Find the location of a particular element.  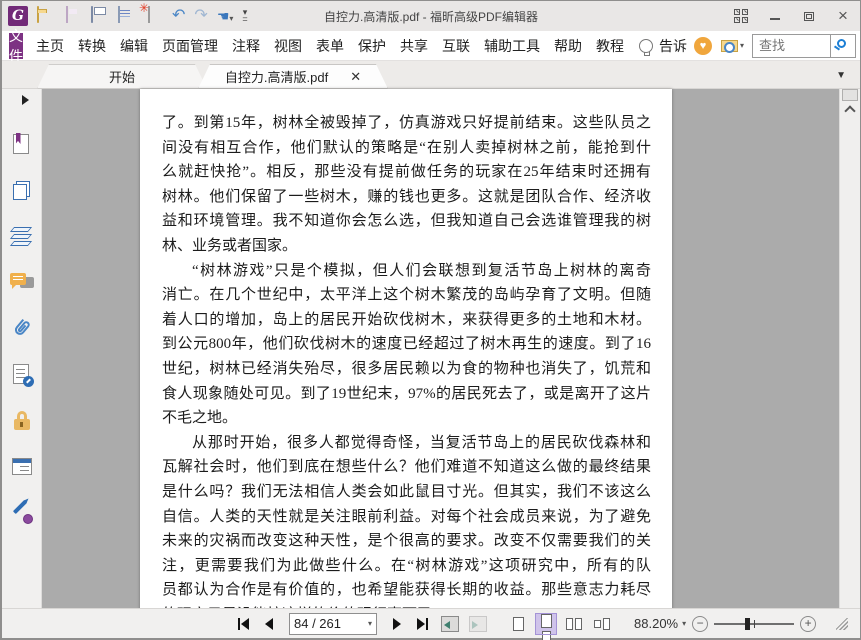

open-file-button is located at coordinates (46, 15).